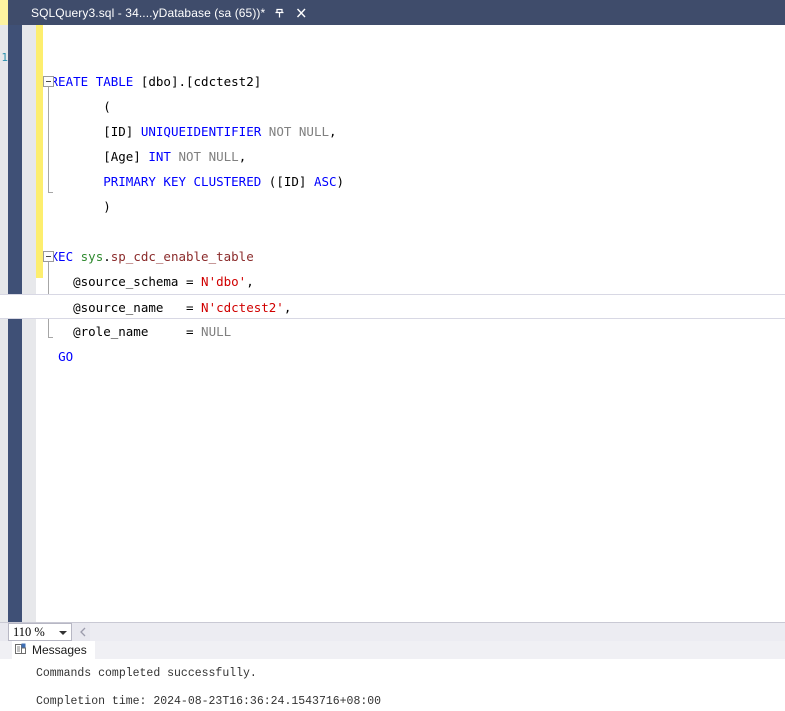  I want to click on pin-icon, so click(279, 13).